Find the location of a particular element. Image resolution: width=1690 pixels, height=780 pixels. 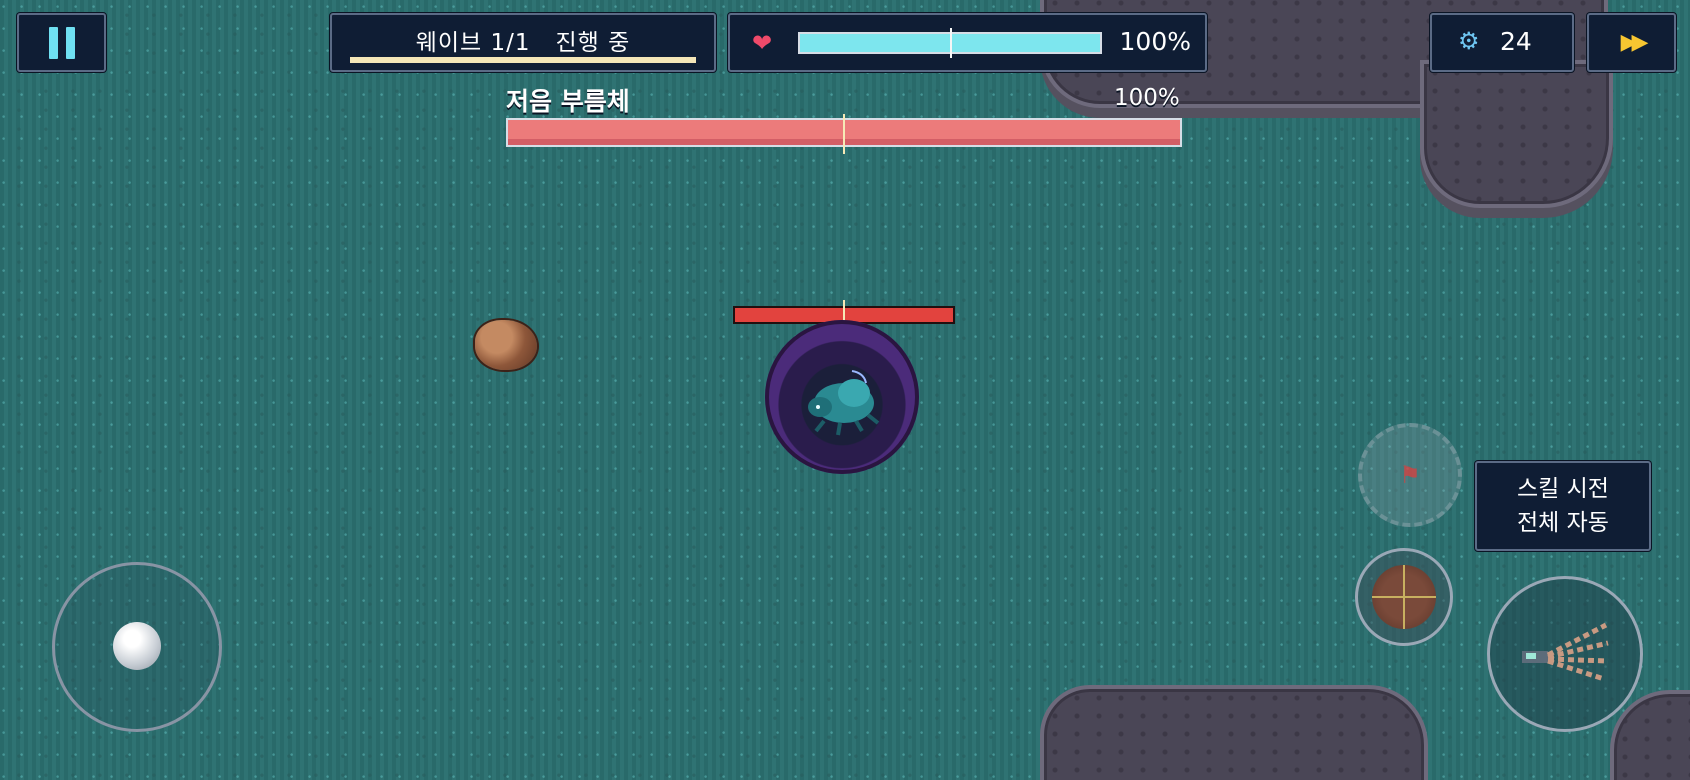

boss-name: 저음 부름체 is located at coordinates (568, 101).